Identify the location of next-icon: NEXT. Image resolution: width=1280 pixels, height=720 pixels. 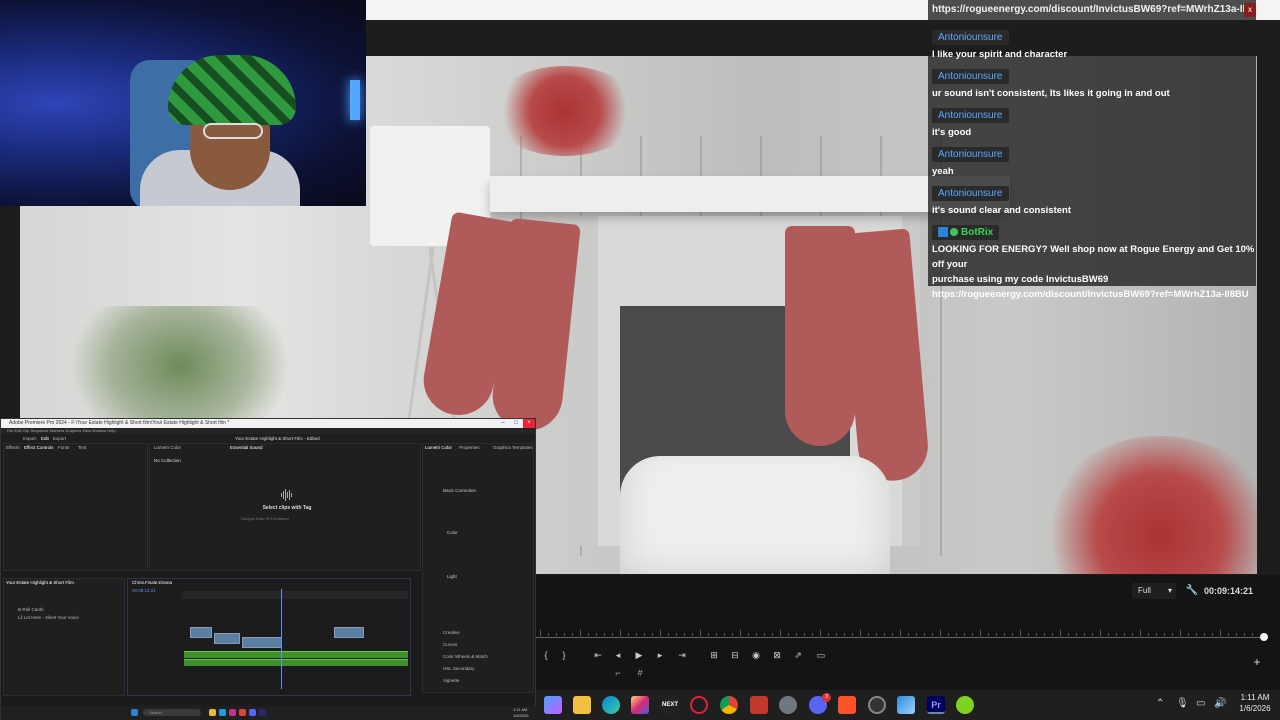
(670, 705).